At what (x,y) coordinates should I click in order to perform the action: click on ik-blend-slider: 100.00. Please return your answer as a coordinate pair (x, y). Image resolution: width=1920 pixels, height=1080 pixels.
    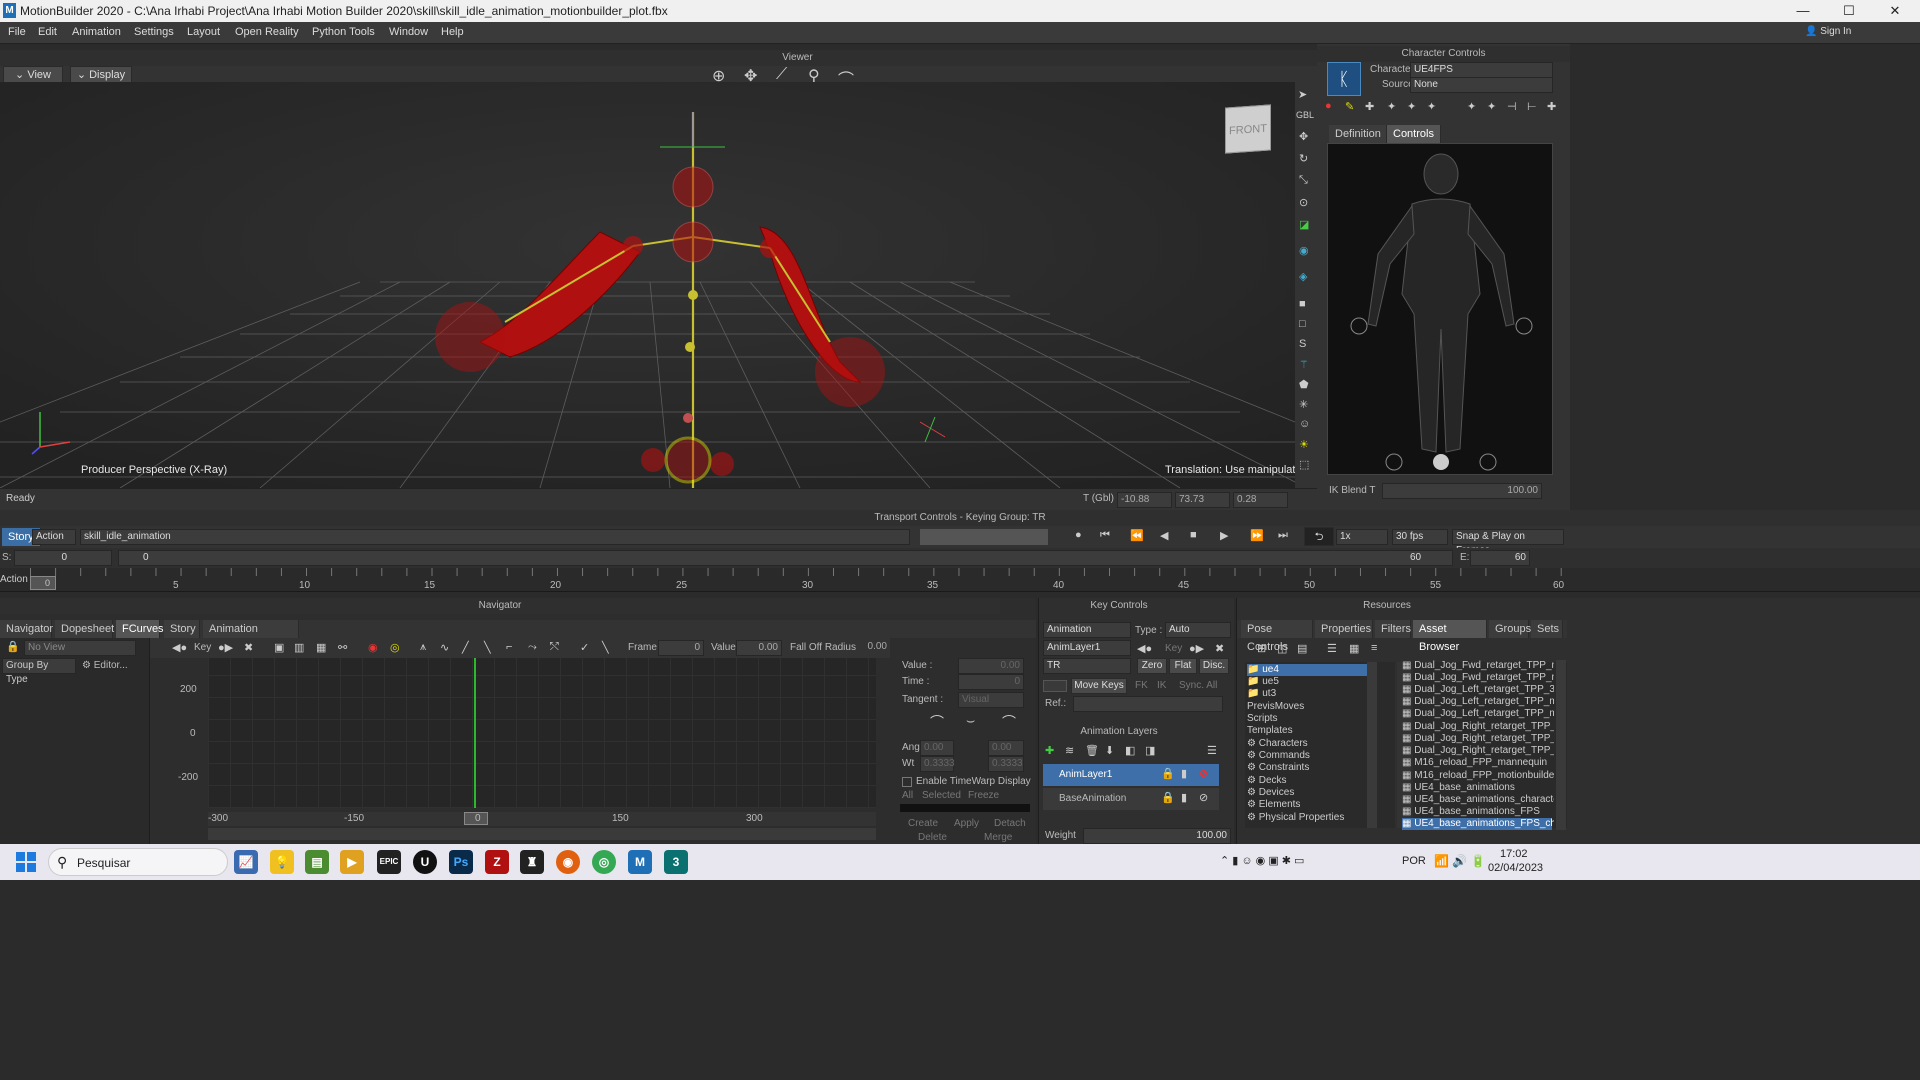
    Looking at the image, I should click on (1462, 491).